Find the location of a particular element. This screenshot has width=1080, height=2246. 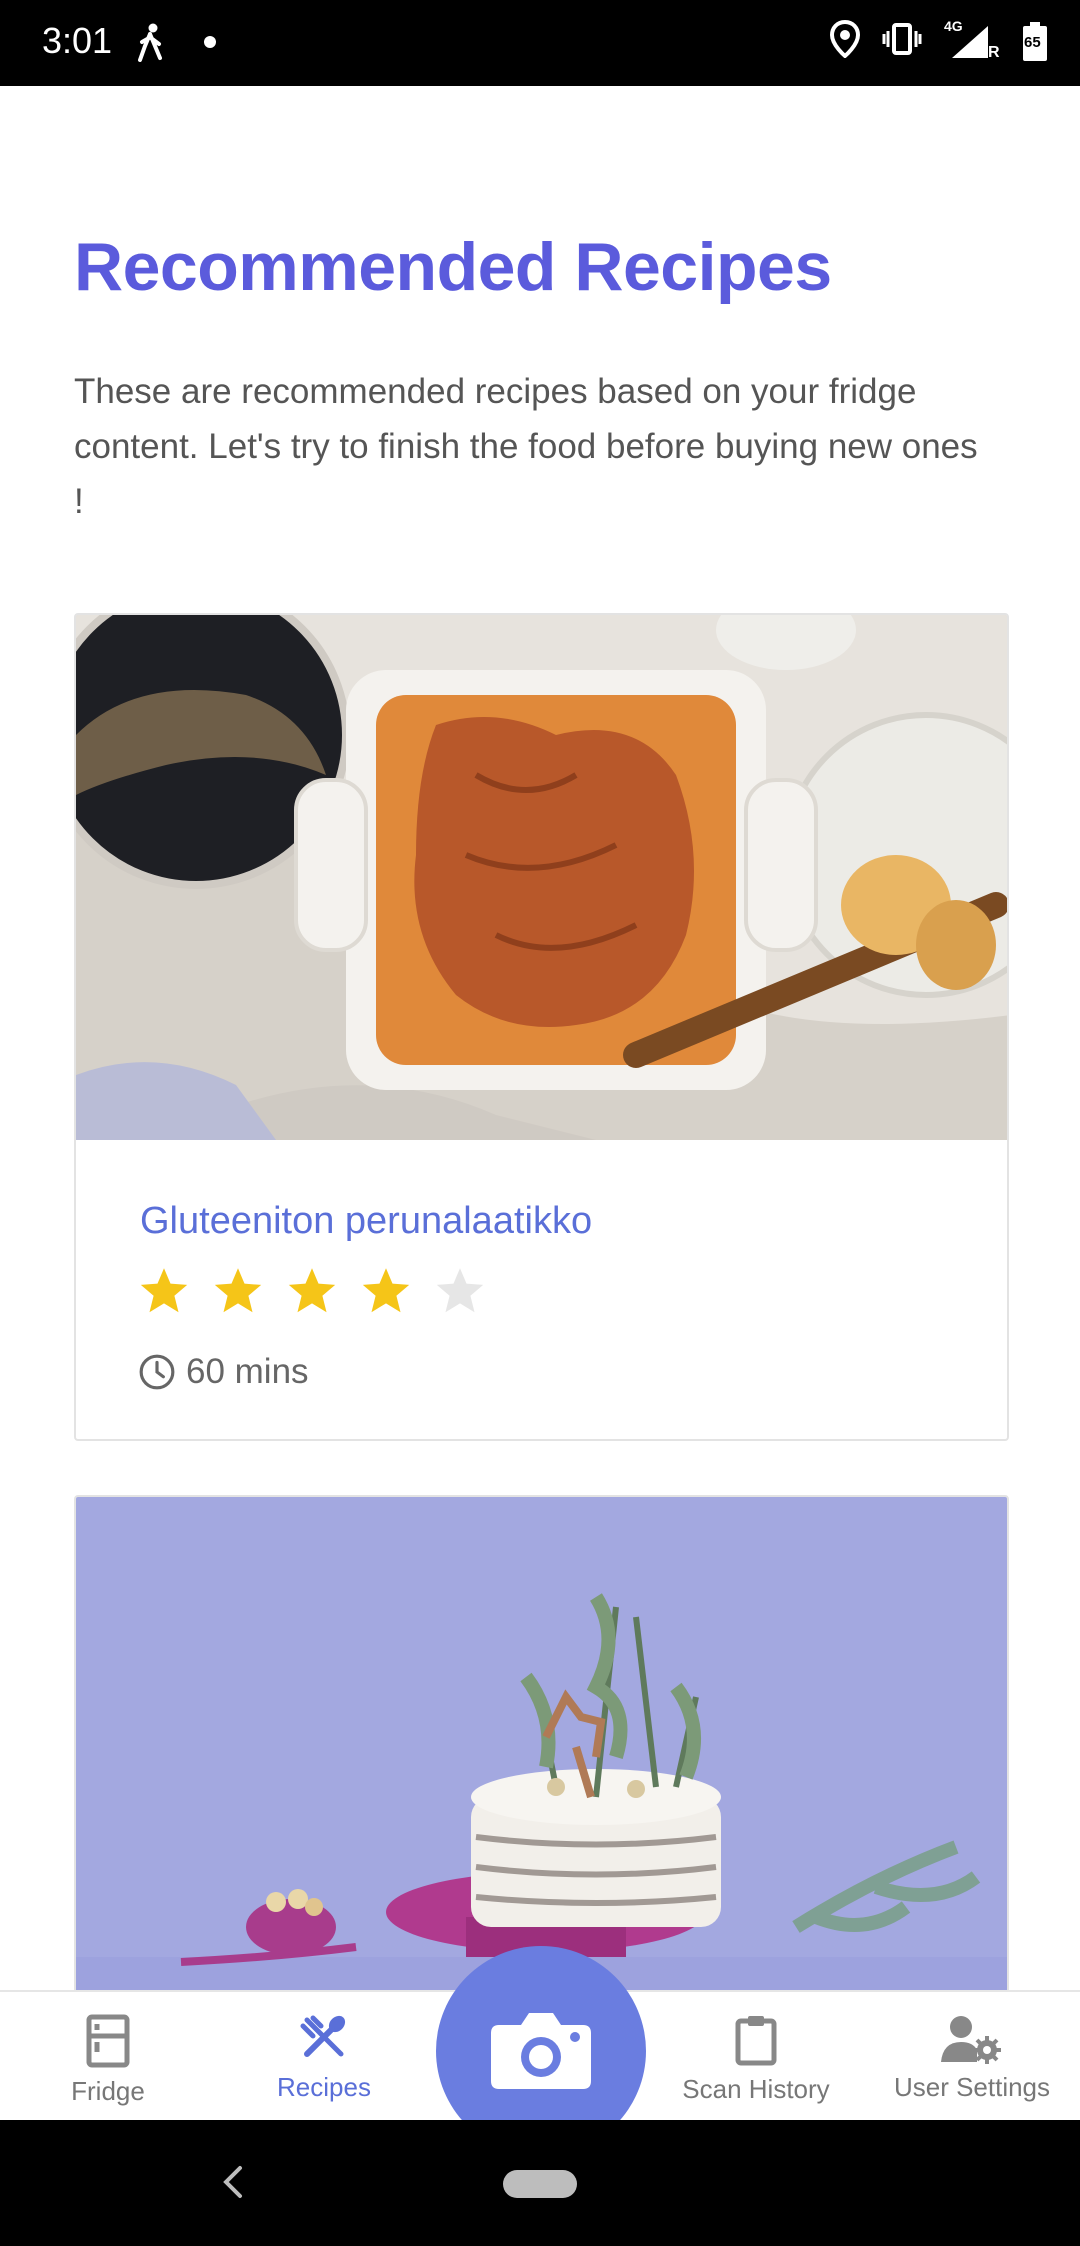

roaming-label: R is located at coordinates (994, 52).